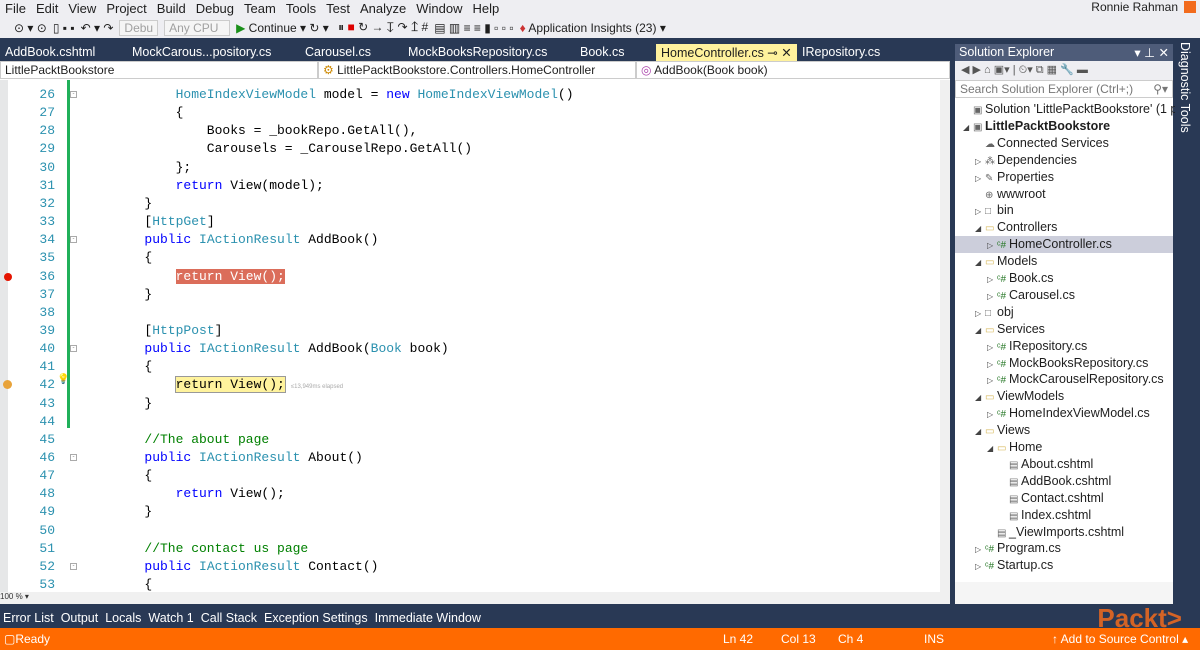 This screenshot has height=650, width=1200. Describe the element at coordinates (1064, 312) in the screenshot. I see `tree-item: ▷ □ obj` at that location.